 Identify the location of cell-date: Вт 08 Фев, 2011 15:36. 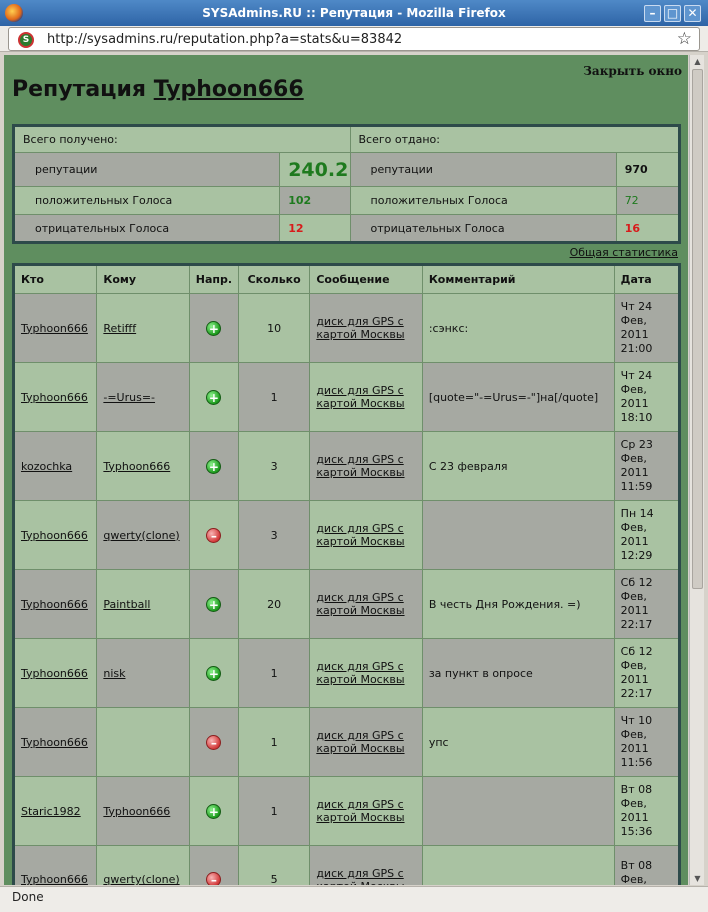
(647, 811).